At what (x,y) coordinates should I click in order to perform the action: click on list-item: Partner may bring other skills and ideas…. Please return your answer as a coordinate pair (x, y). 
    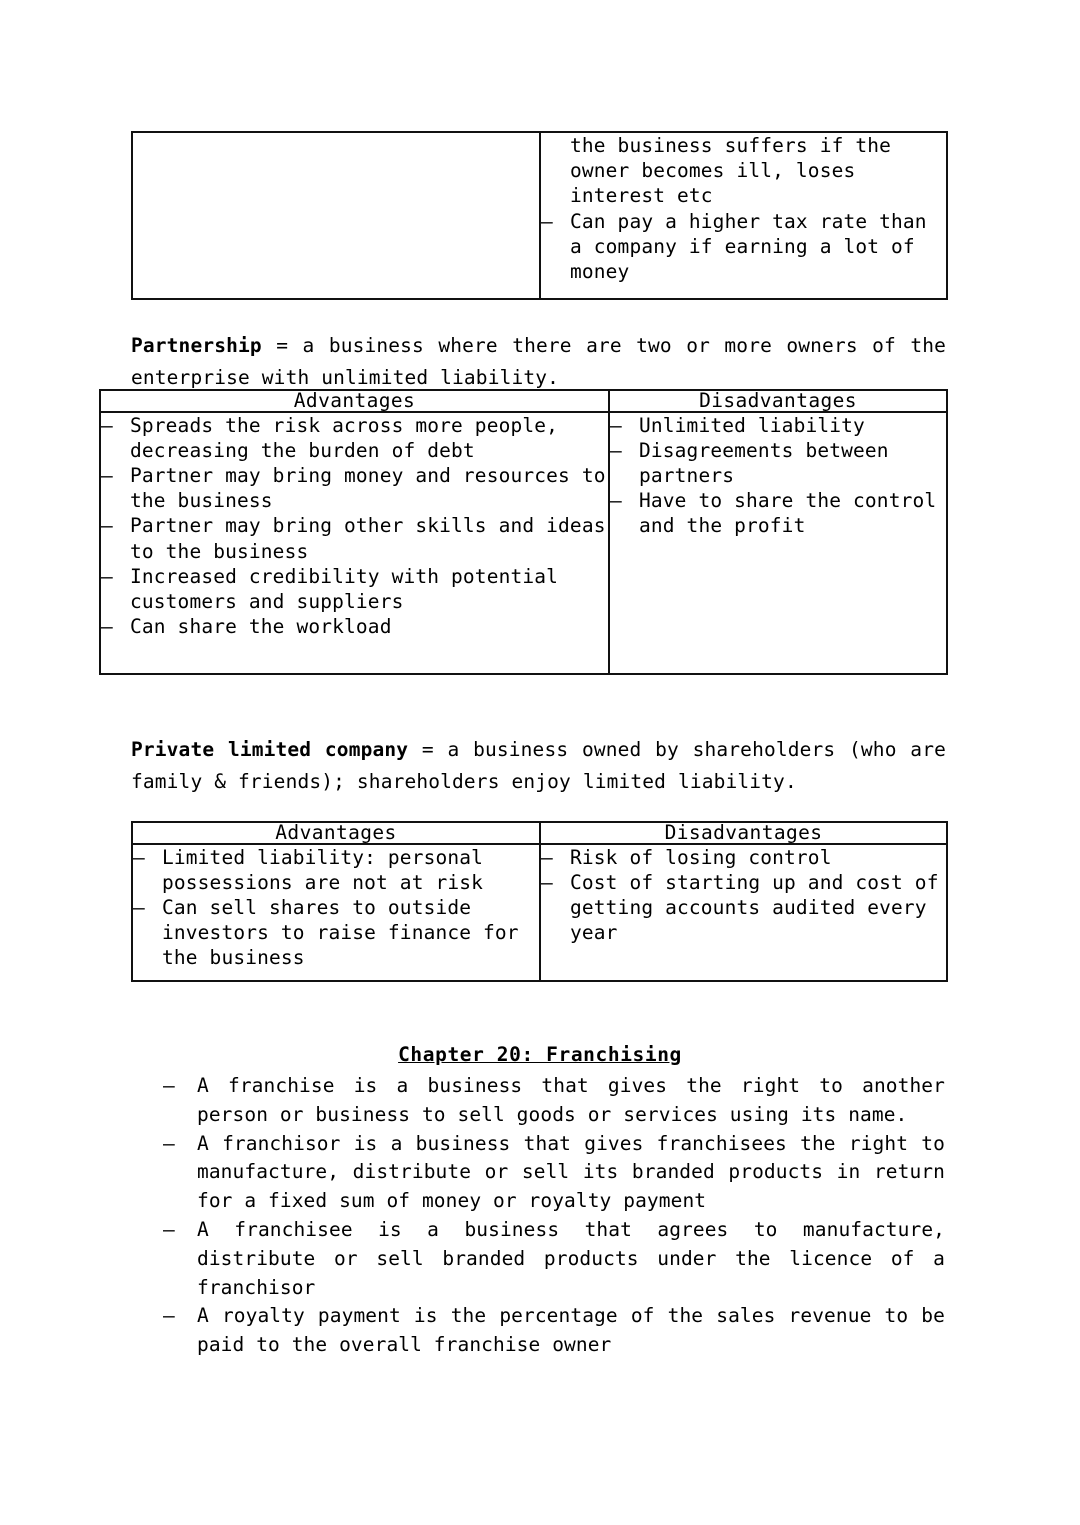
    Looking at the image, I should click on (354, 538).